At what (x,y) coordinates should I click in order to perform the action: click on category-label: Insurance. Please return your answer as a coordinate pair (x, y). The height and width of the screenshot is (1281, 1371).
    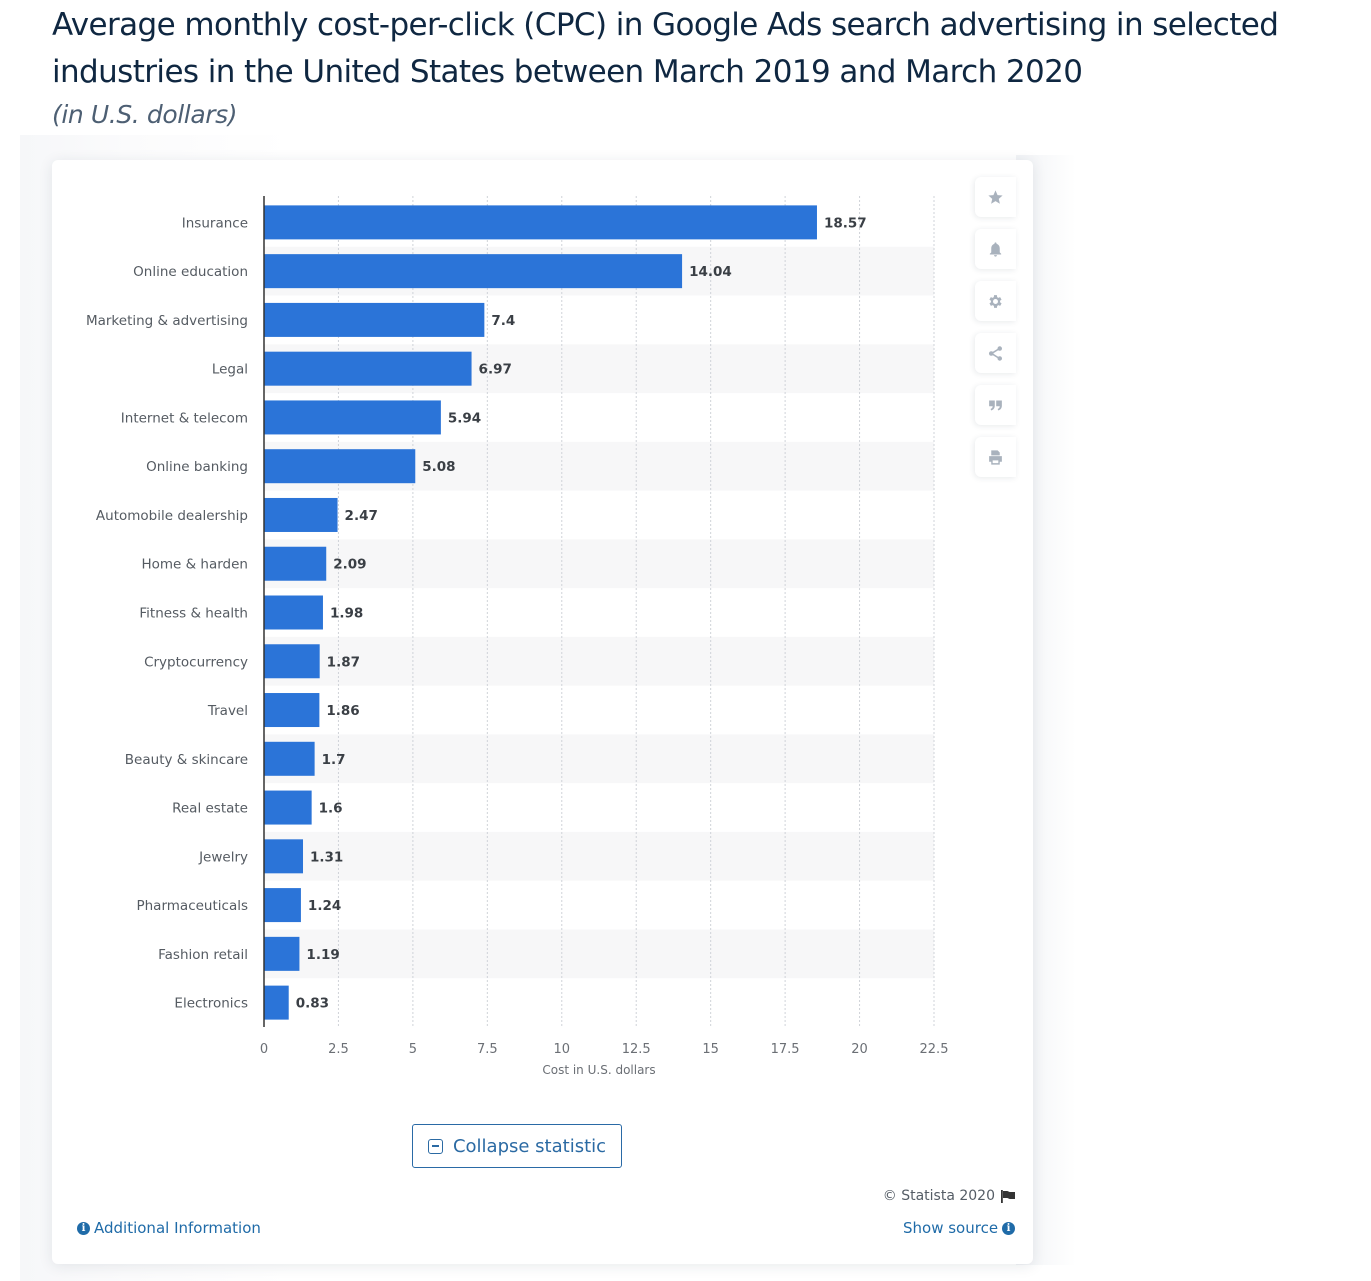
    Looking at the image, I should click on (215, 223).